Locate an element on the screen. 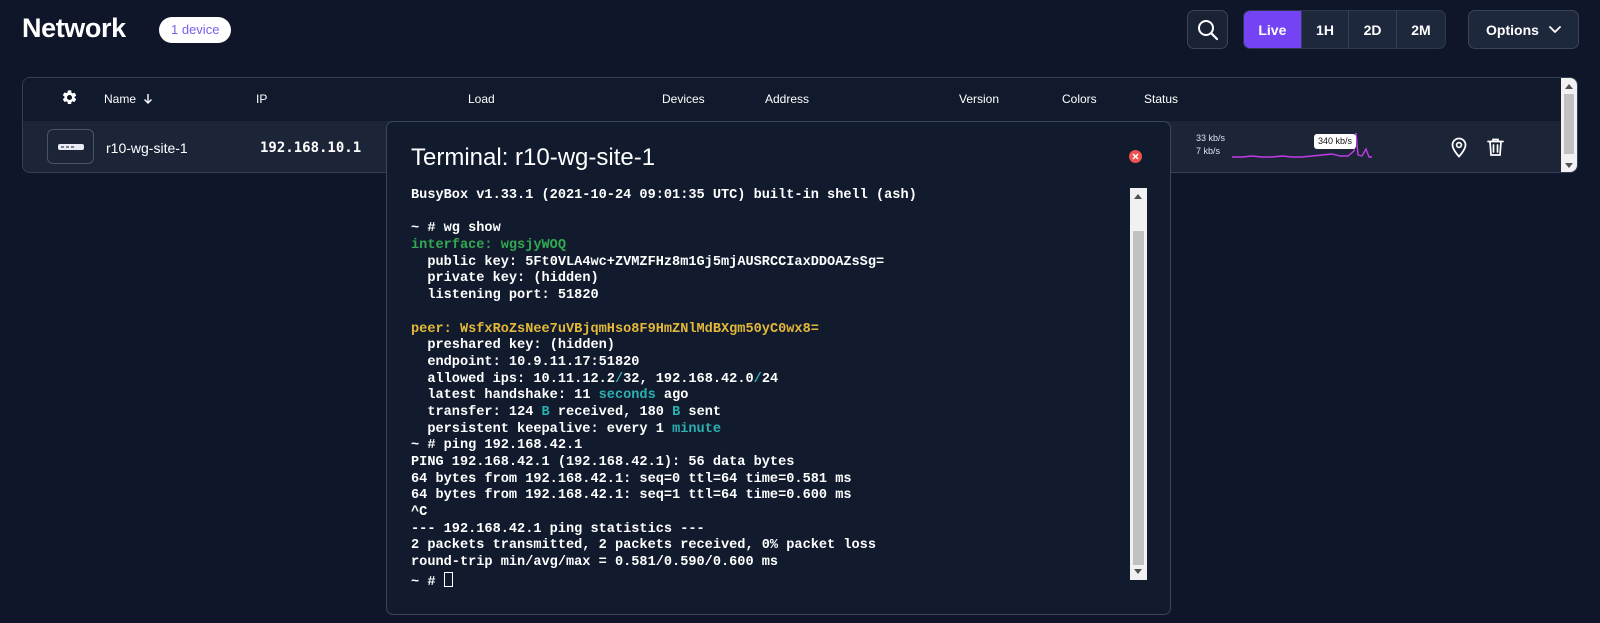  terminal-text: B is located at coordinates (545, 412).